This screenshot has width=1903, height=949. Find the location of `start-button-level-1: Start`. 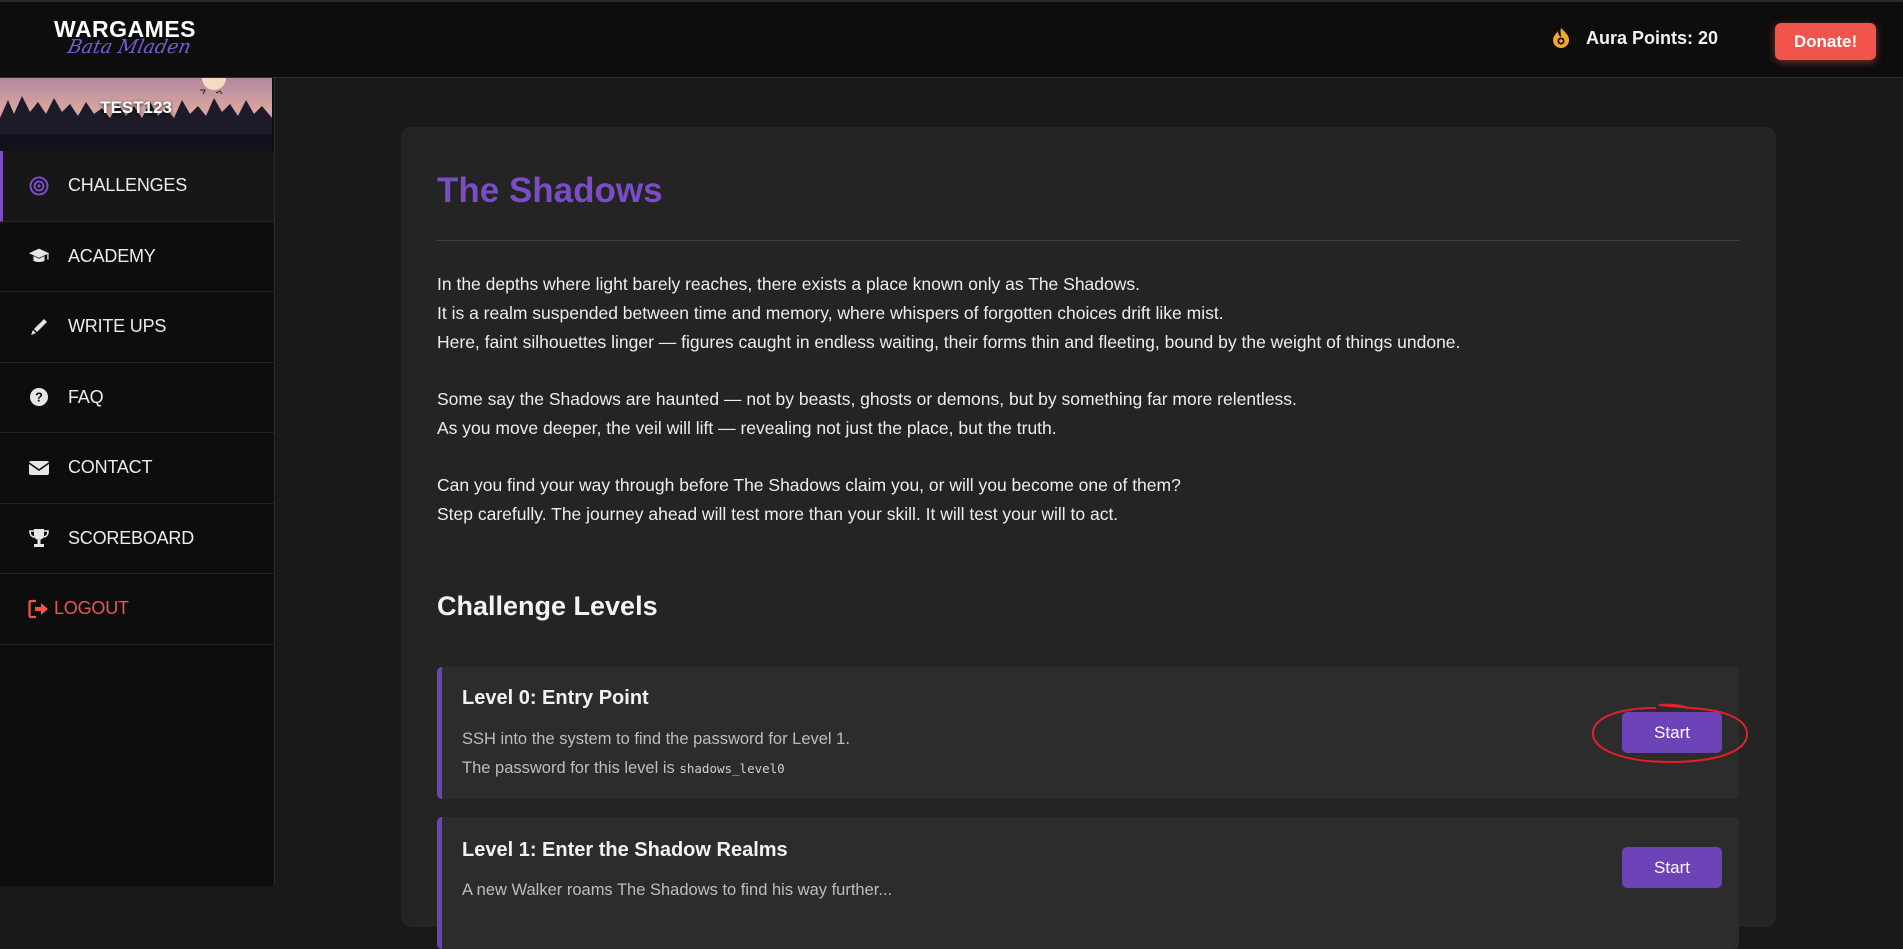

start-button-level-1: Start is located at coordinates (1672, 867).